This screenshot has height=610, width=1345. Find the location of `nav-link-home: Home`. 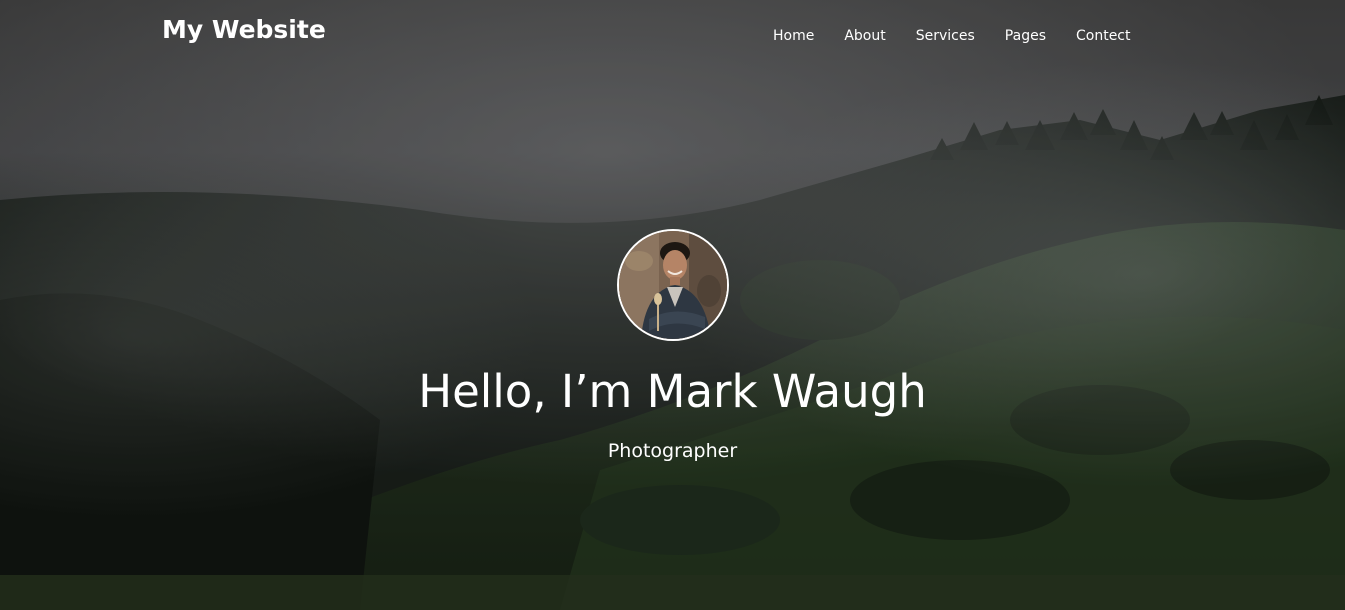

nav-link-home: Home is located at coordinates (793, 36).